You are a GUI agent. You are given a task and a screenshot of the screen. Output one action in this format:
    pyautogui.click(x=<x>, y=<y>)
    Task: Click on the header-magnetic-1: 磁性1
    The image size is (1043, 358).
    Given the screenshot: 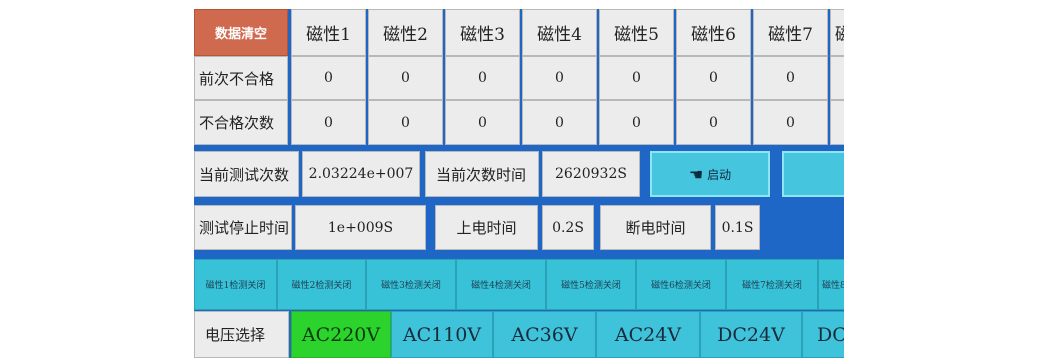 What is the action you would take?
    pyautogui.click(x=328, y=32)
    